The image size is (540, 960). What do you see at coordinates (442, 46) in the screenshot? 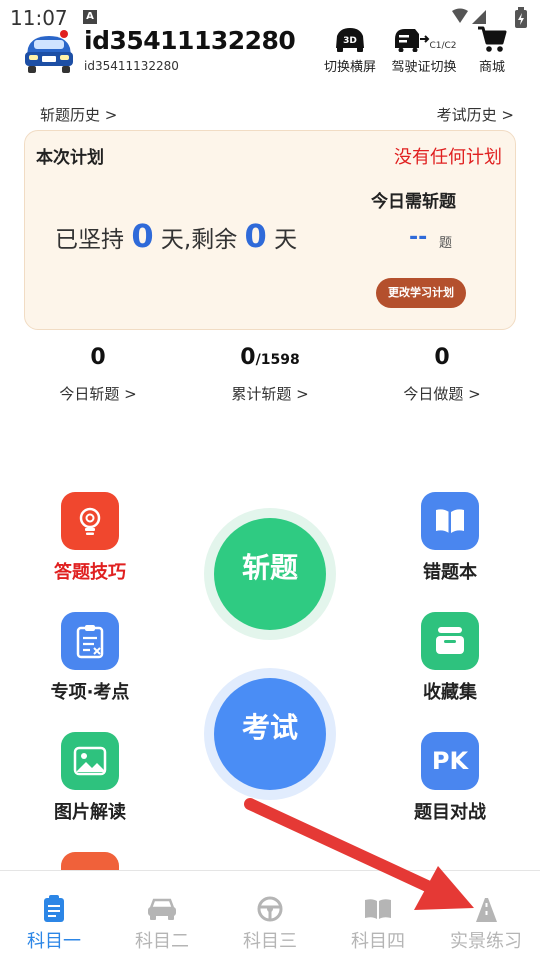
I see `license-switch-icon-text: C1/C2` at bounding box center [442, 46].